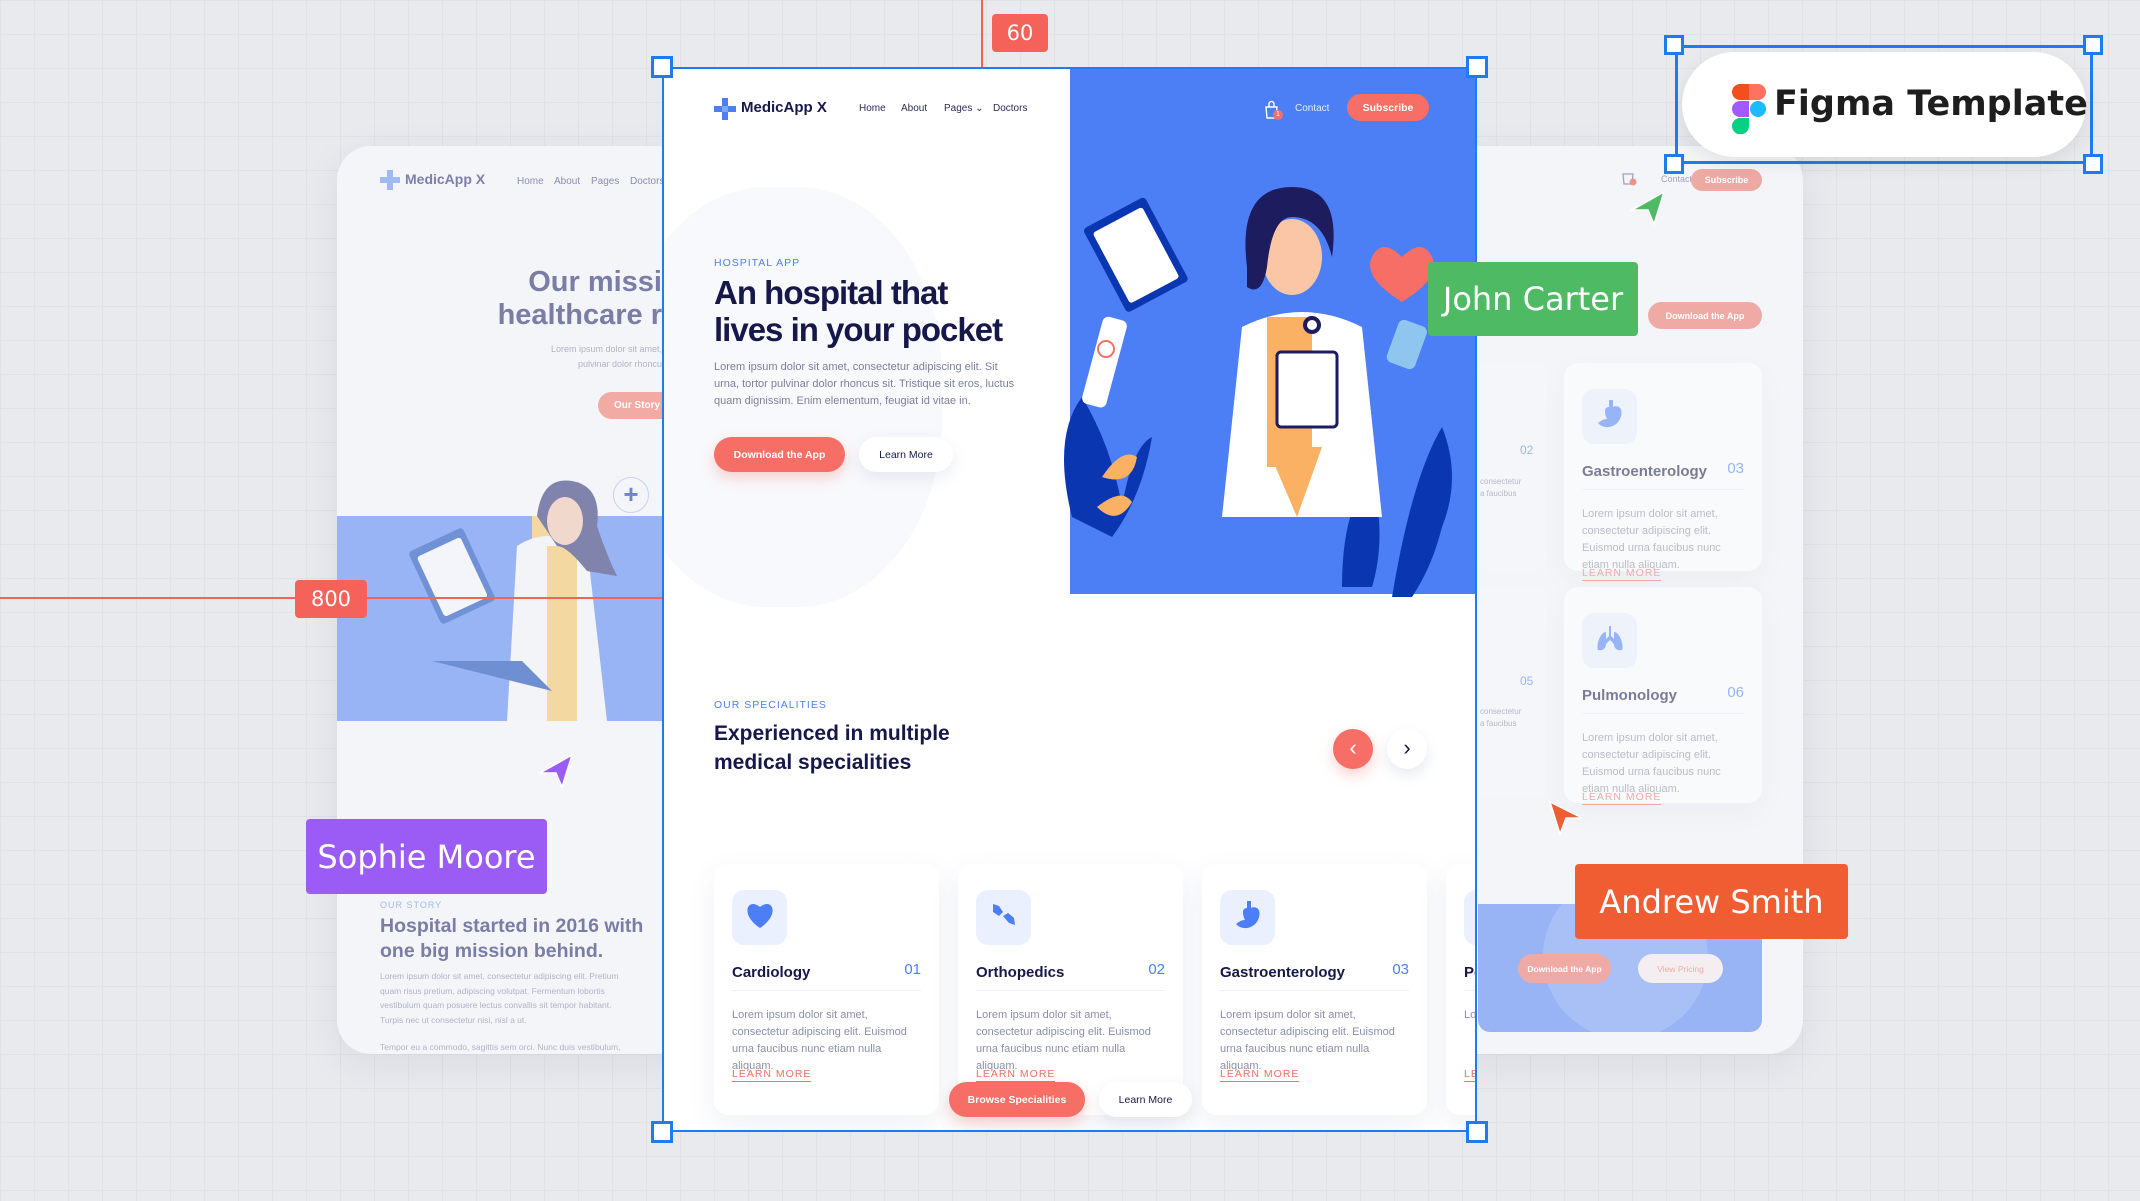 This screenshot has width=2140, height=1201. Describe the element at coordinates (1629, 695) in the screenshot. I see `card-title: Pulmonology` at that location.